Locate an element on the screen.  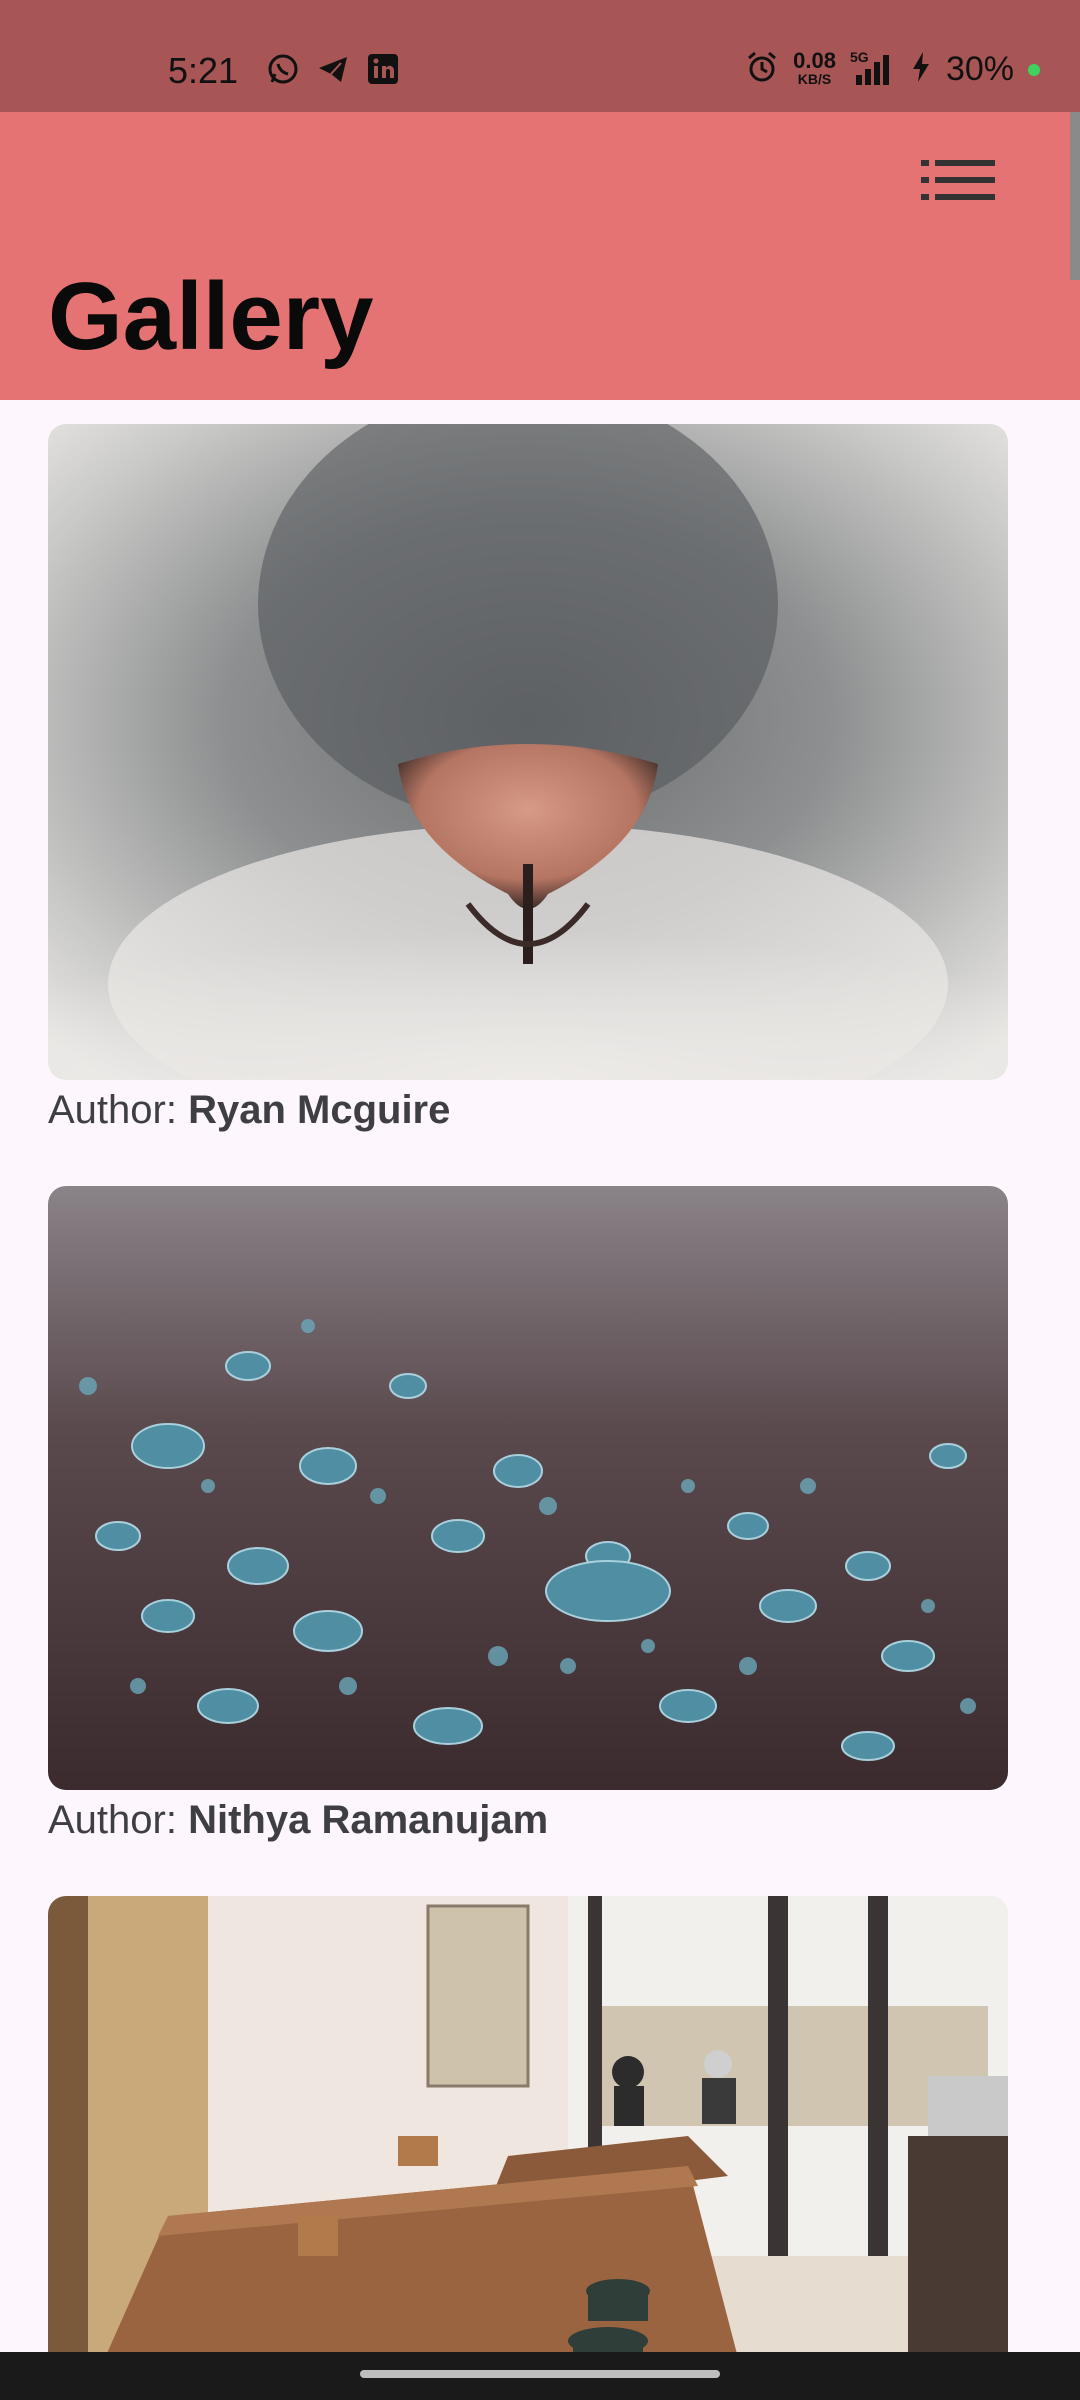
net-speed-value: 0.08 is located at coordinates (814, 60).